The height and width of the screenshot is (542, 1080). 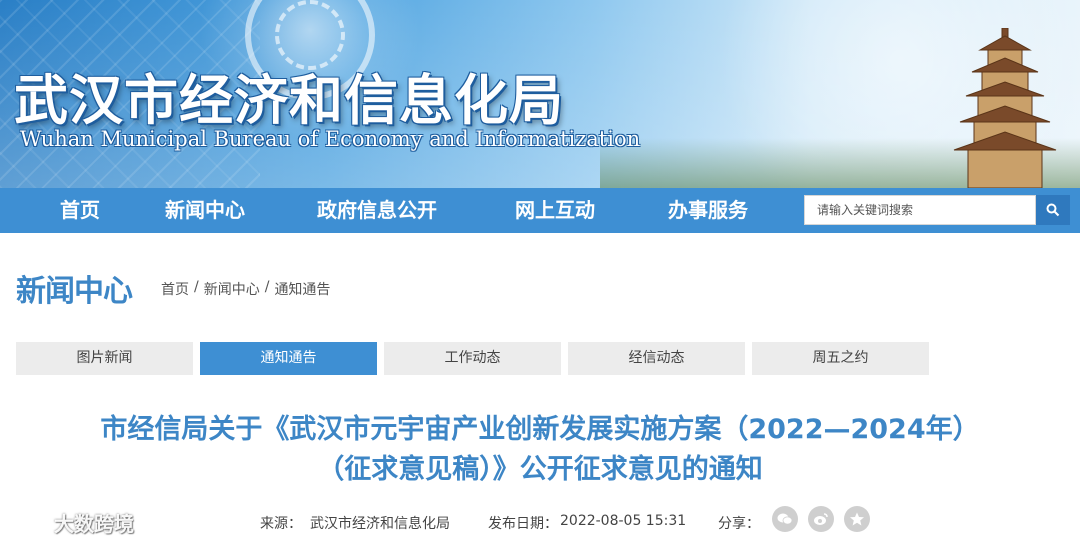 What do you see at coordinates (739, 524) in the screenshot?
I see `share-label: 分享：` at bounding box center [739, 524].